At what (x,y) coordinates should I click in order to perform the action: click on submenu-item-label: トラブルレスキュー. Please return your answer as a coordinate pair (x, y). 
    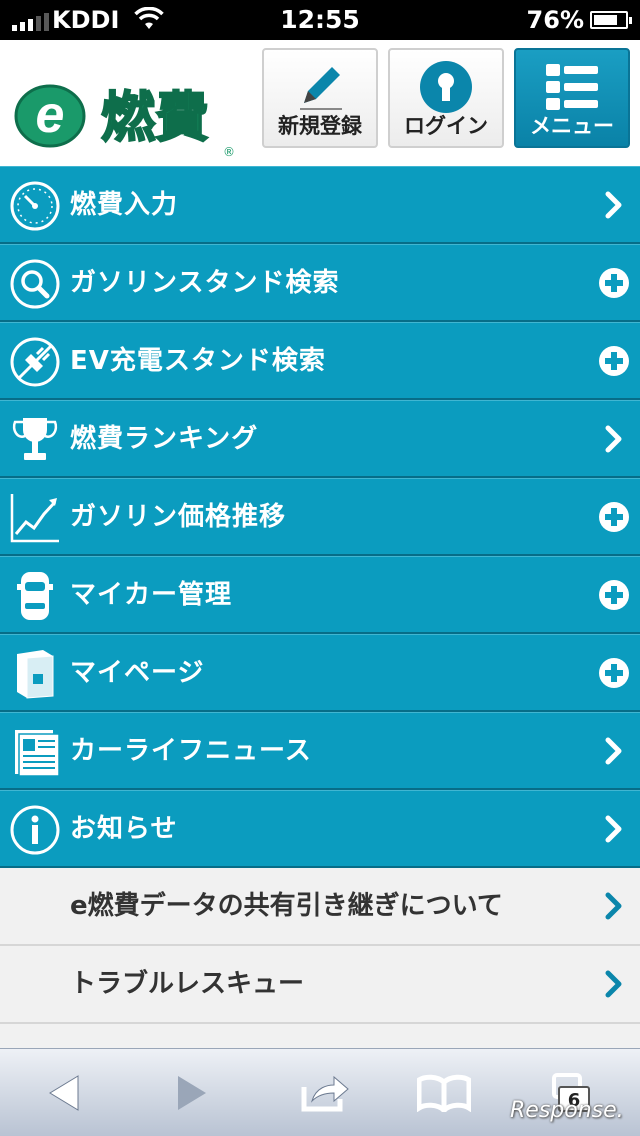
    Looking at the image, I should click on (187, 984).